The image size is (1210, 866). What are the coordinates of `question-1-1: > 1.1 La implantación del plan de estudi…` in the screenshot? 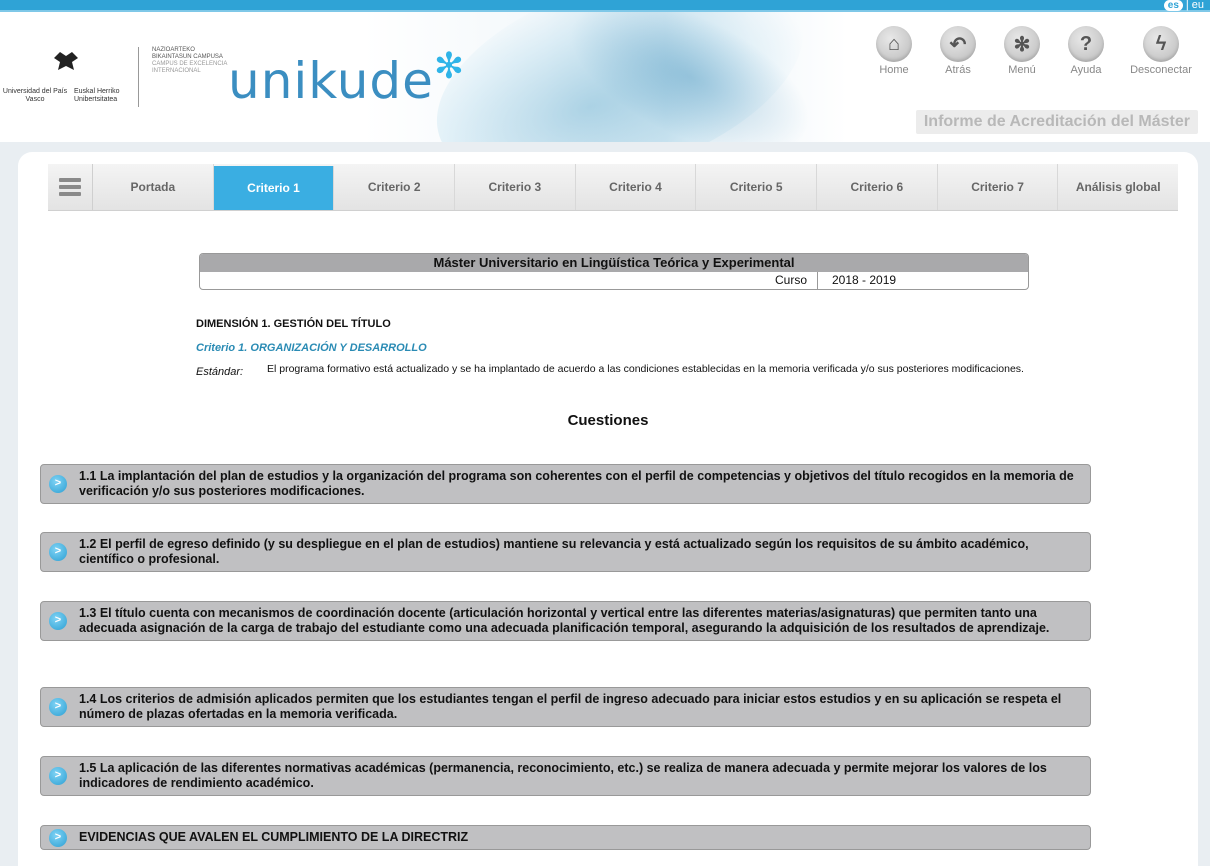 It's located at (565, 484).